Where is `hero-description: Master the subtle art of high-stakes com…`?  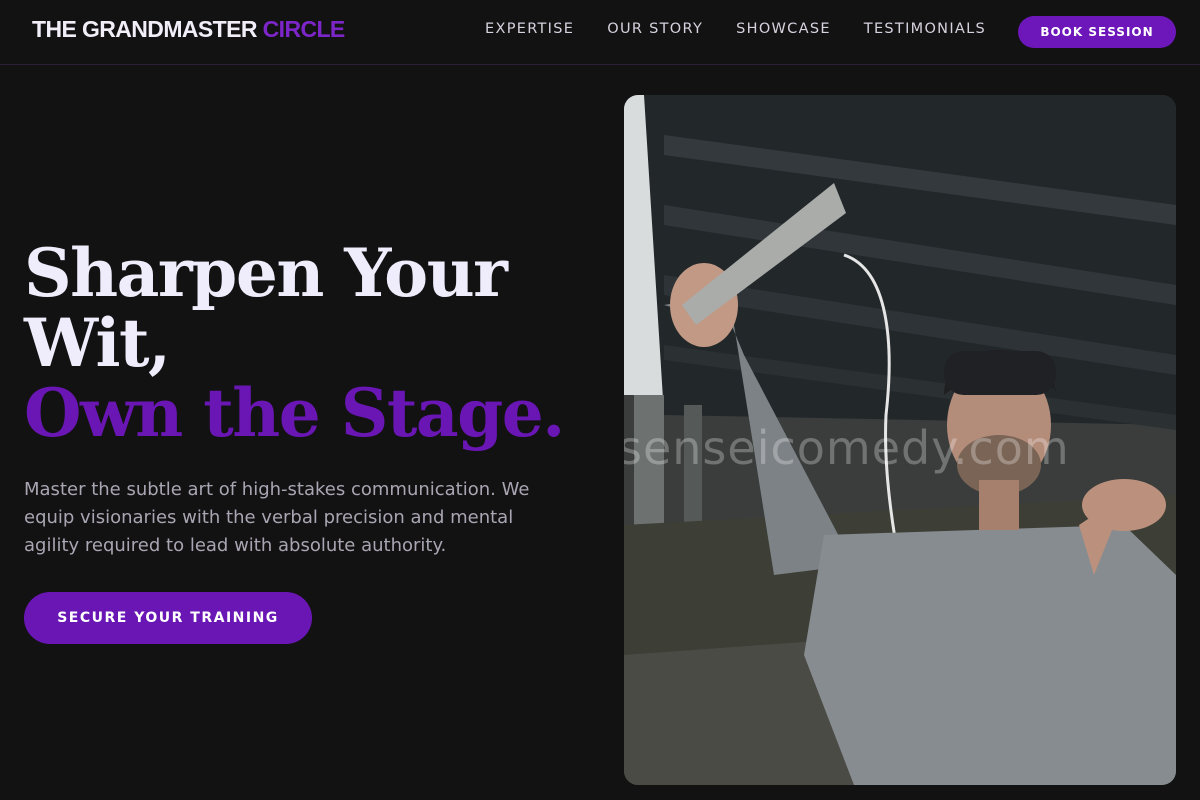
hero-description: Master the subtle art of high-stakes com… is located at coordinates (277, 517).